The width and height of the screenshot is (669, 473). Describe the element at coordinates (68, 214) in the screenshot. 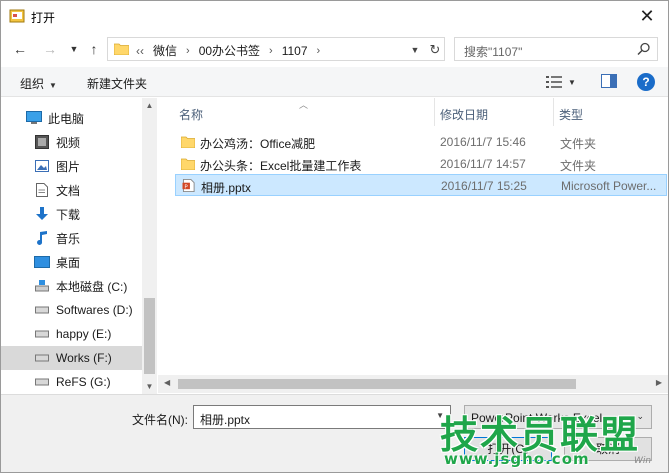

I see `nav-item-label: 下载` at that location.